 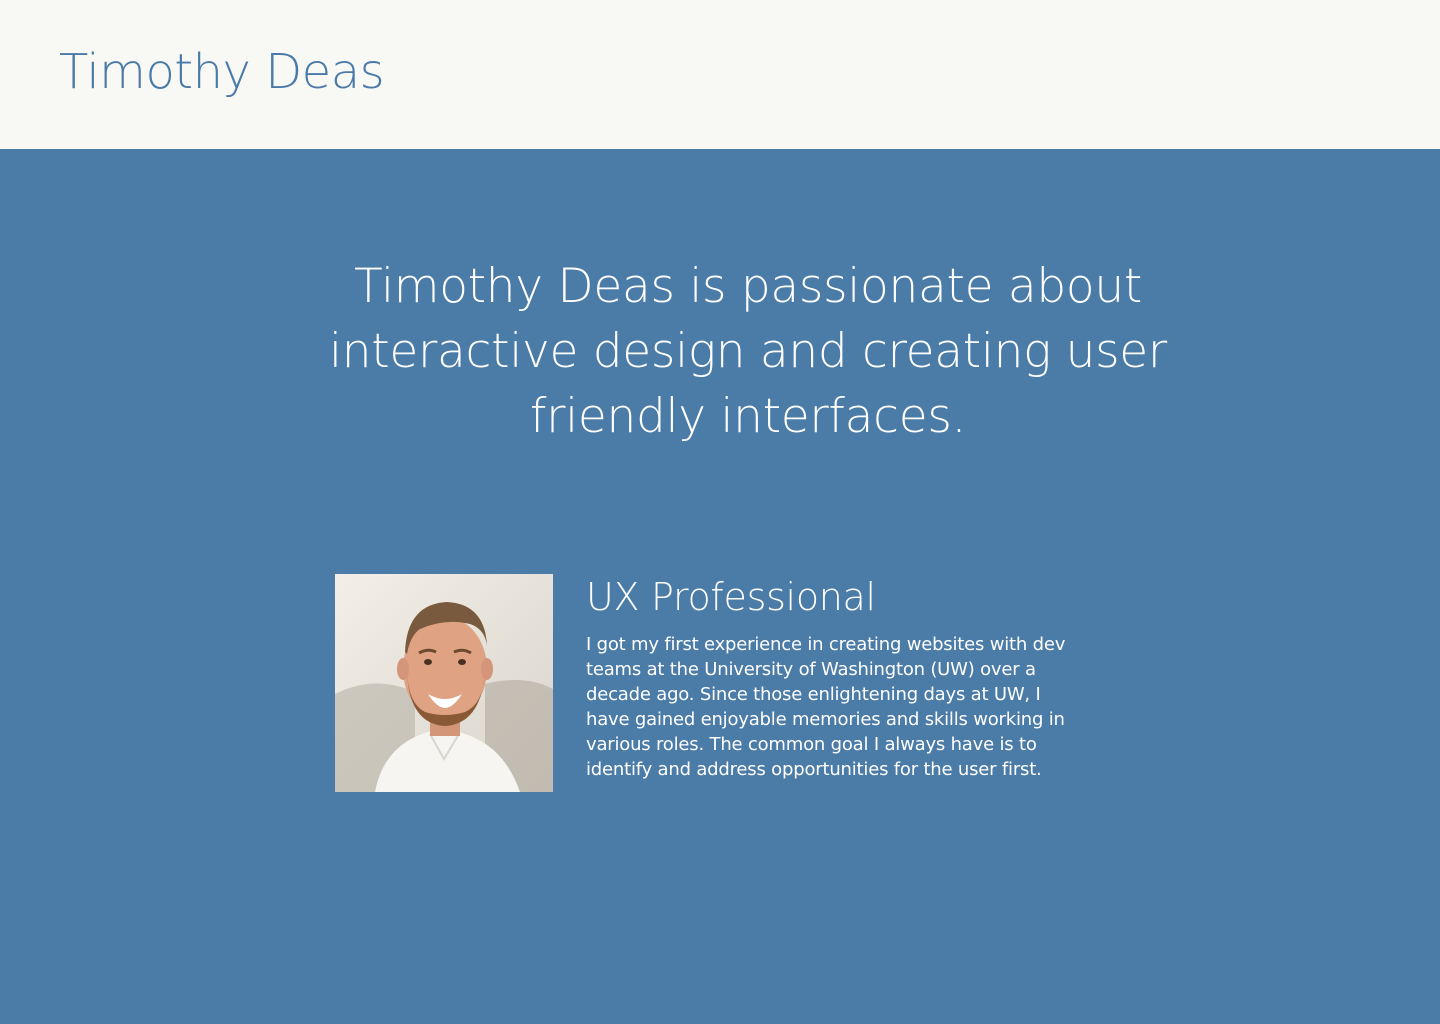 I want to click on site-header: Timothy Deas, so click(x=720, y=74).